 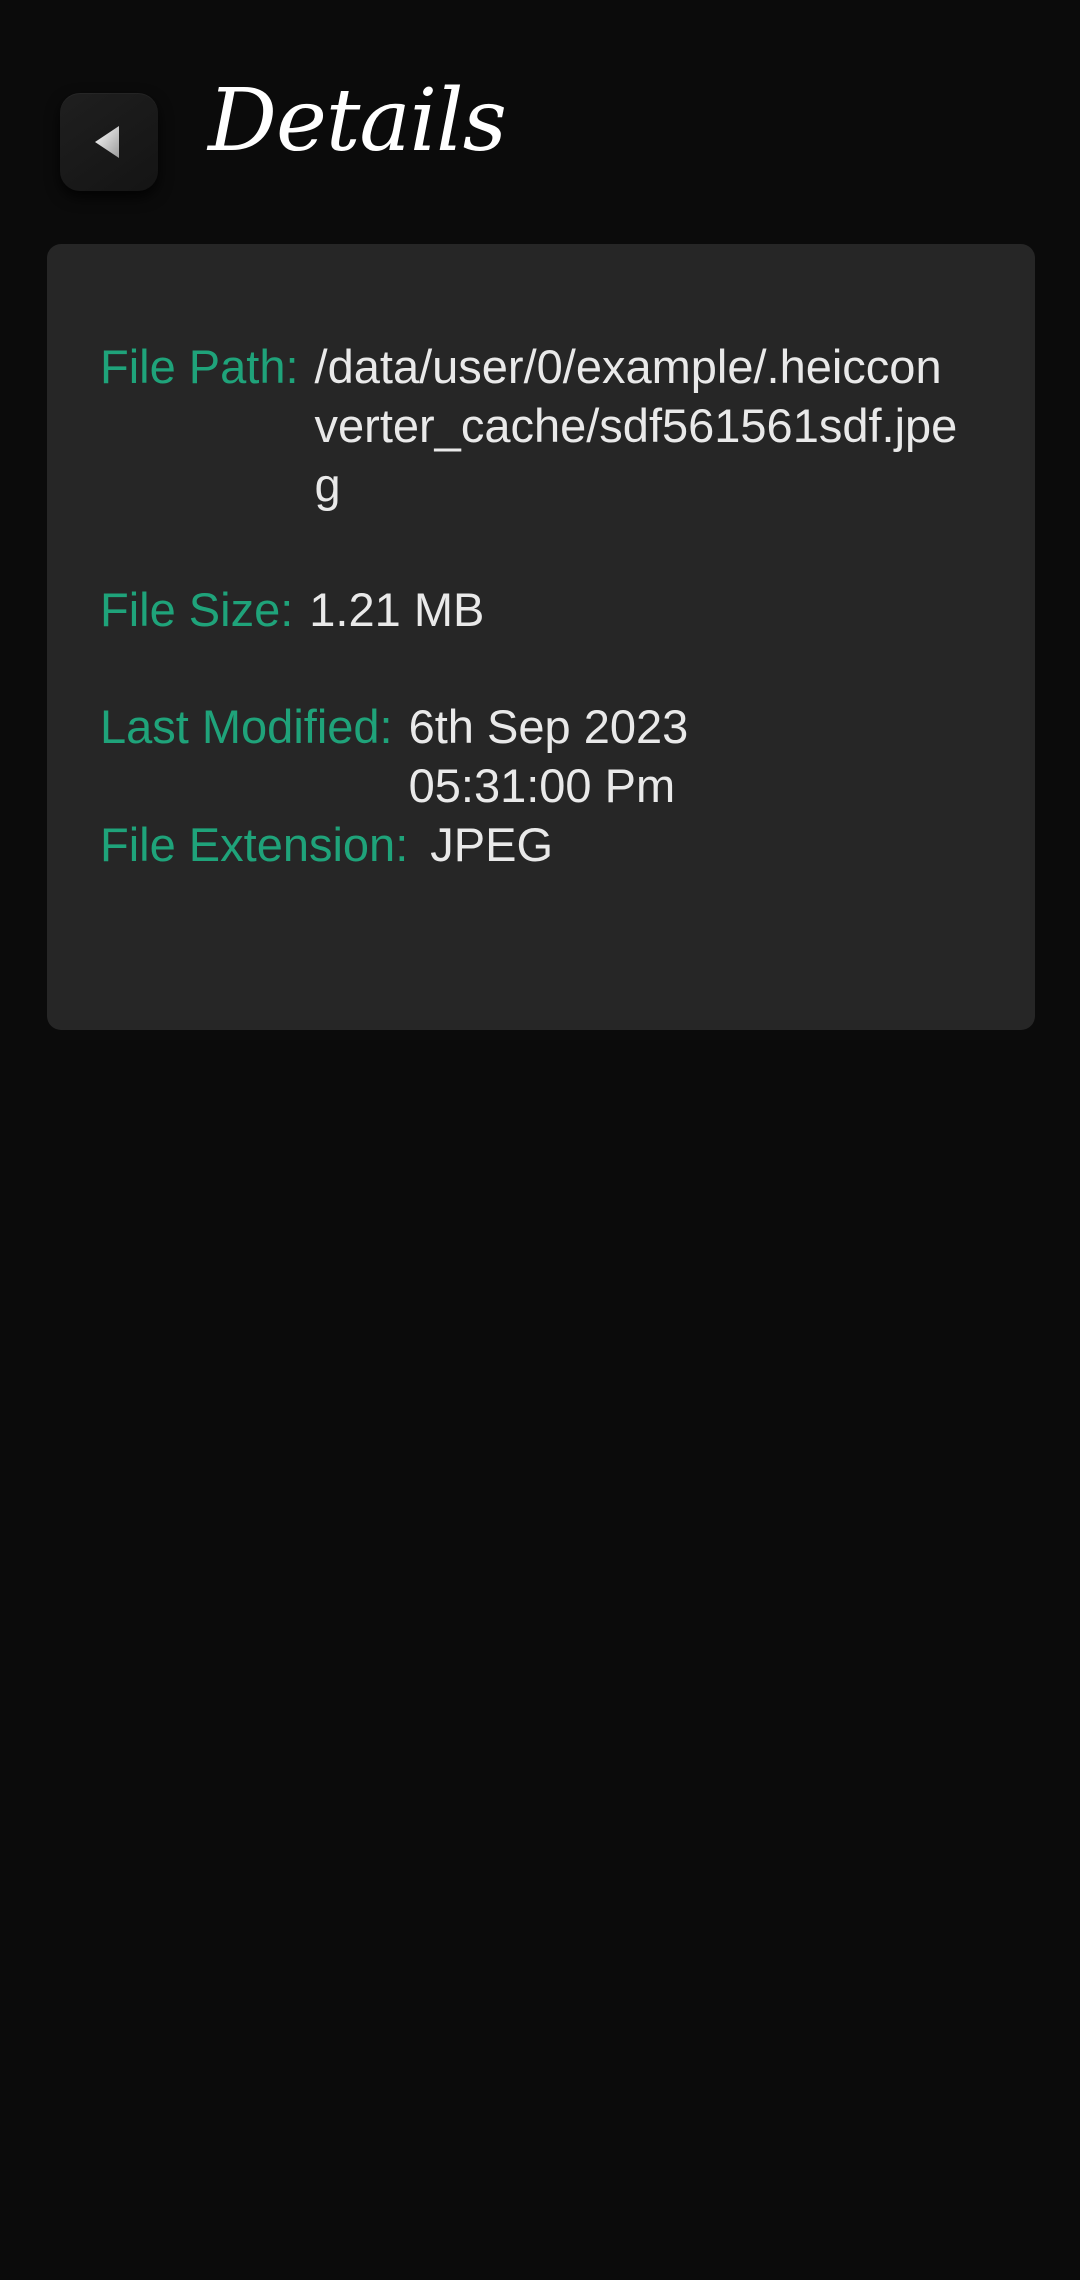 I want to click on last-modified-row: Last Modified: 6th Sep 2023 05:31:00 Pm, so click(x=419, y=756).